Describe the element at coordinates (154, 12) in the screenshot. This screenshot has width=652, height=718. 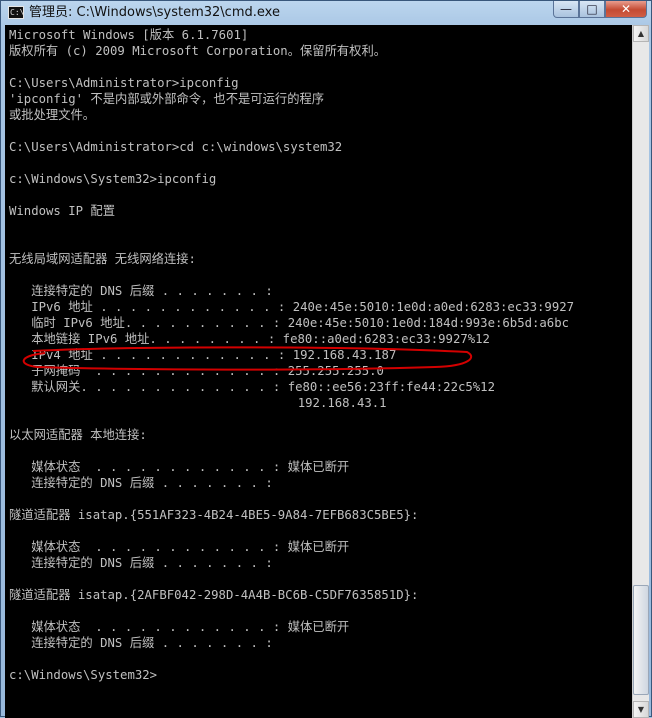
I see `window-title: 管理员: C:\Windows\system32\cmd.exe` at that location.